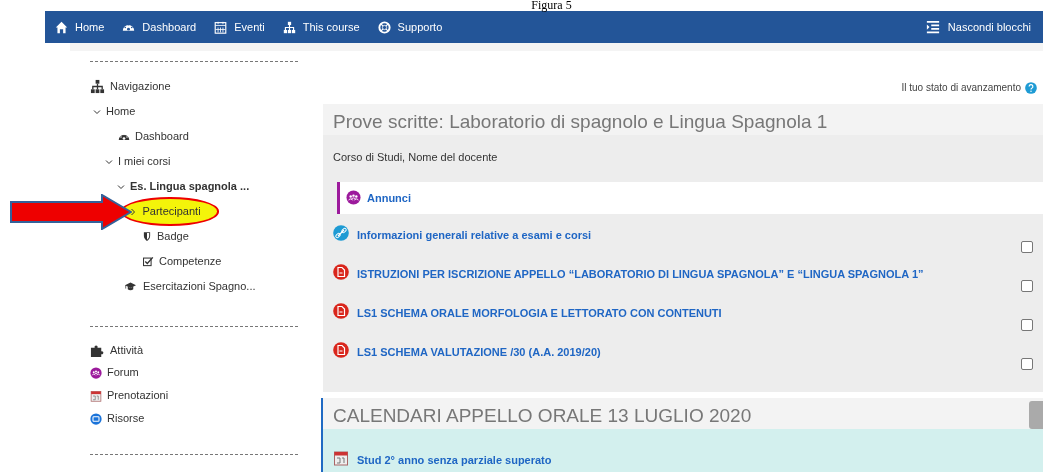 This screenshot has height=472, width=1043. I want to click on nav-link: This course, so click(321, 27).